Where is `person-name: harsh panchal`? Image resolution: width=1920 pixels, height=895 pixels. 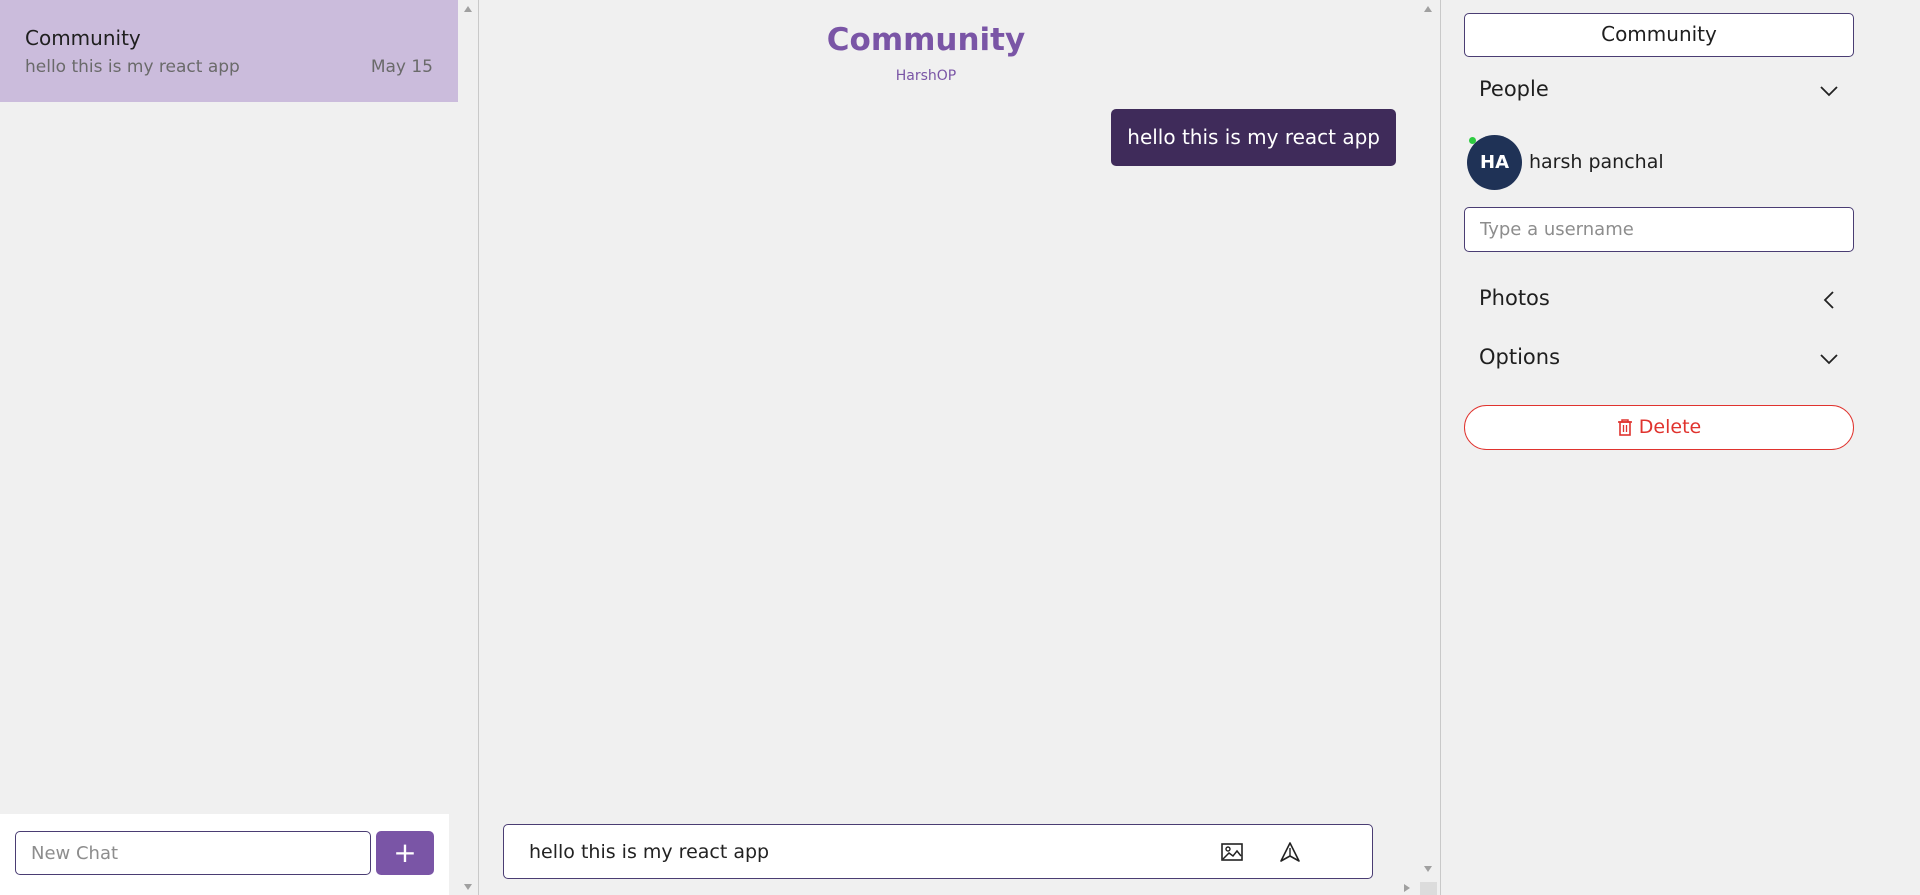 person-name: harsh panchal is located at coordinates (1596, 162).